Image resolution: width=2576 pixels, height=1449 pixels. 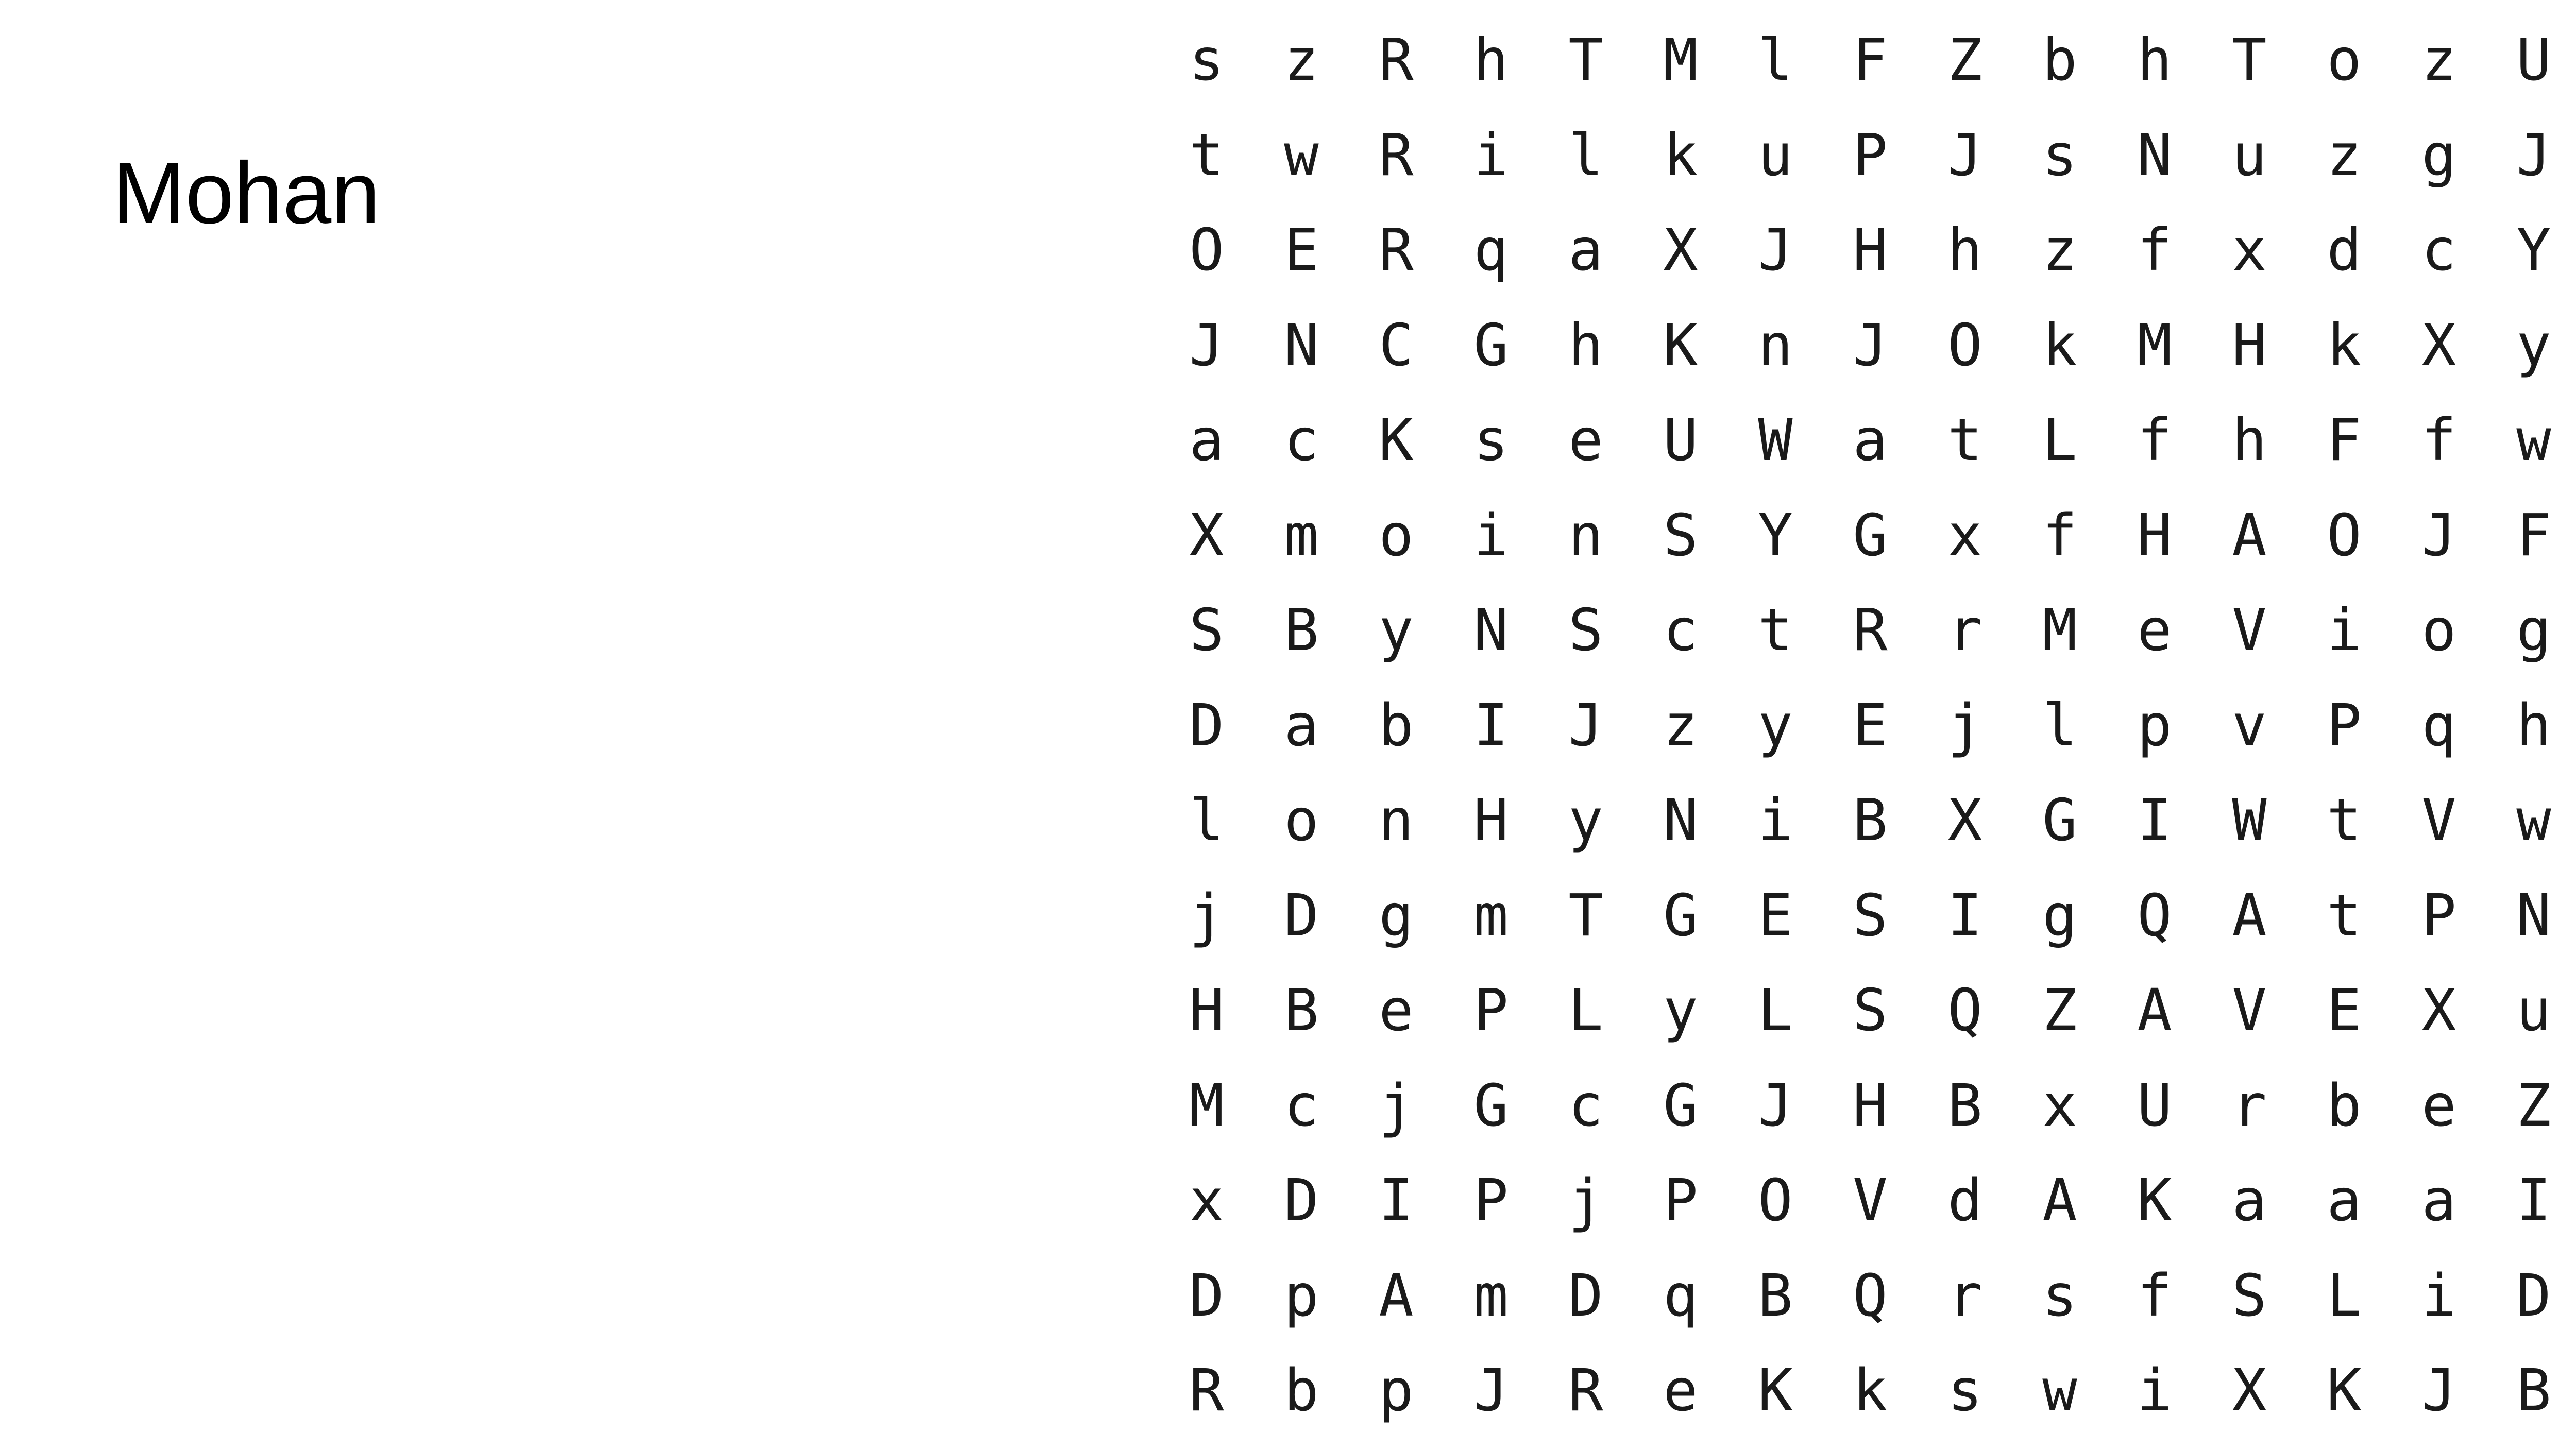 What do you see at coordinates (2249, 61) in the screenshot?
I see `grid-cell-r0-c11: T` at bounding box center [2249, 61].